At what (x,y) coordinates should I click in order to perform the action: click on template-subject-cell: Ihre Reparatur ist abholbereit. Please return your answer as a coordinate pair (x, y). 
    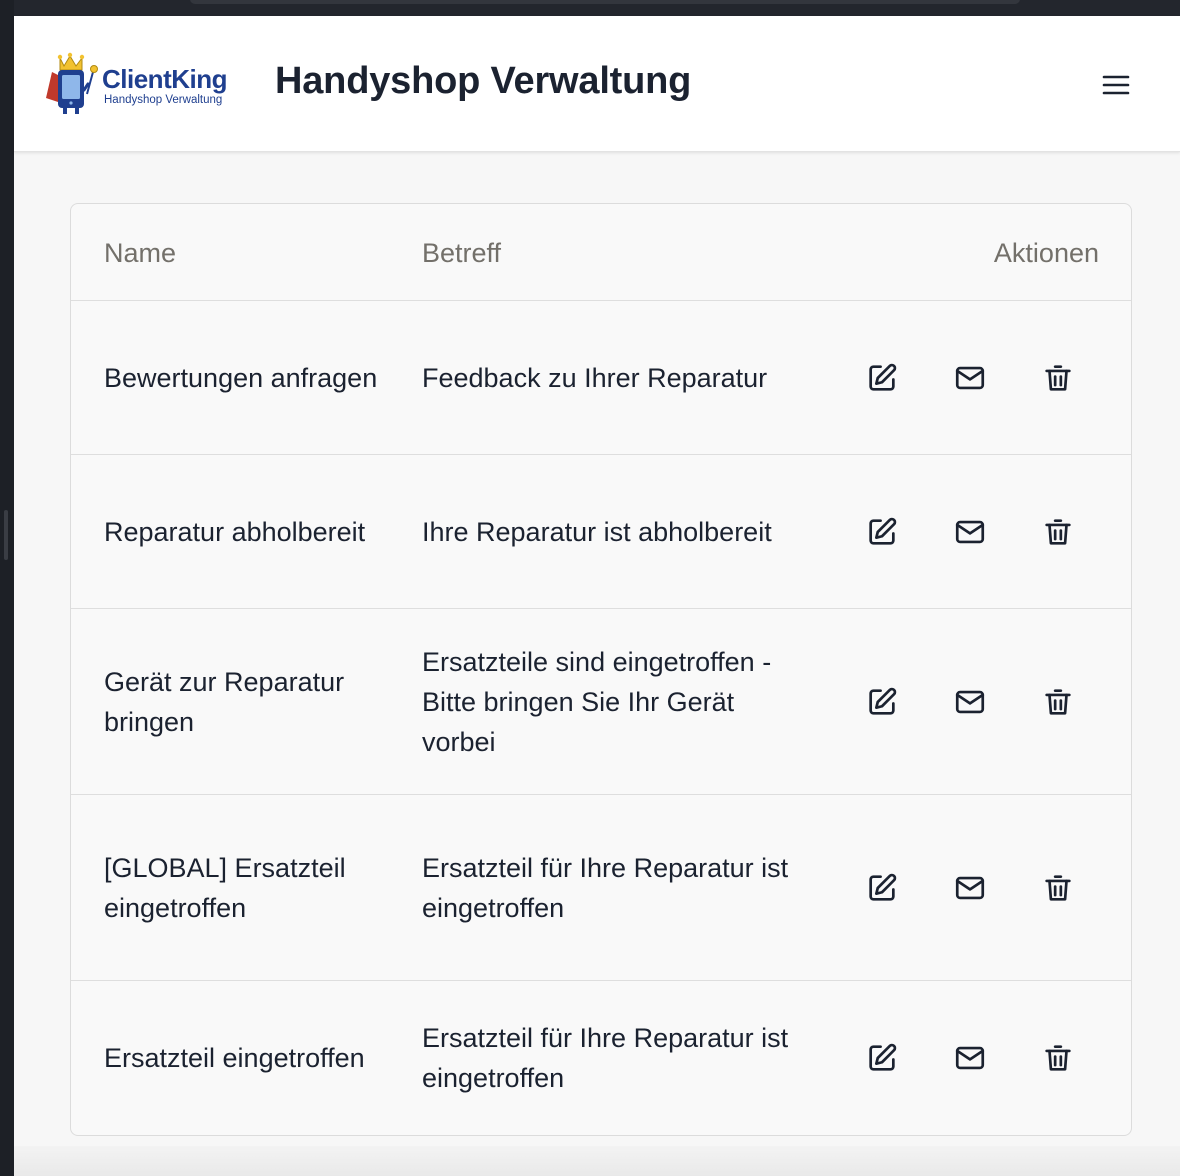
    Looking at the image, I should click on (597, 531).